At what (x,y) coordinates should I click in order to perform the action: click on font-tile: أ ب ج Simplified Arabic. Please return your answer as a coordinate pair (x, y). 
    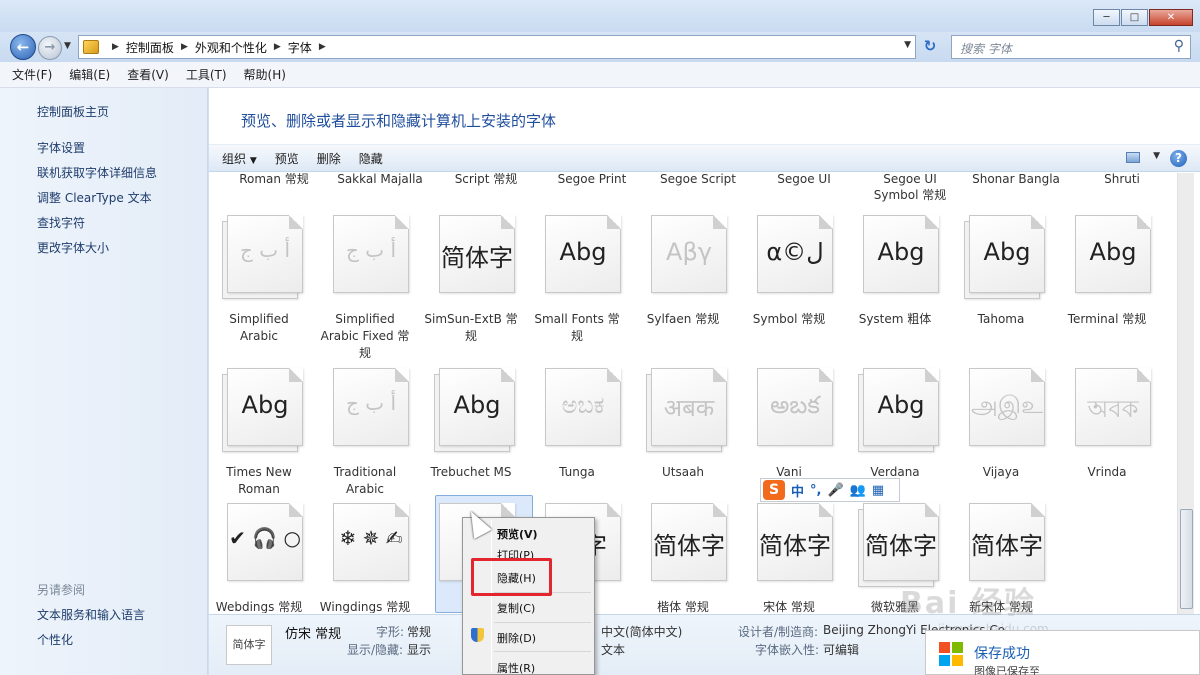
    Looking at the image, I should click on (259, 280).